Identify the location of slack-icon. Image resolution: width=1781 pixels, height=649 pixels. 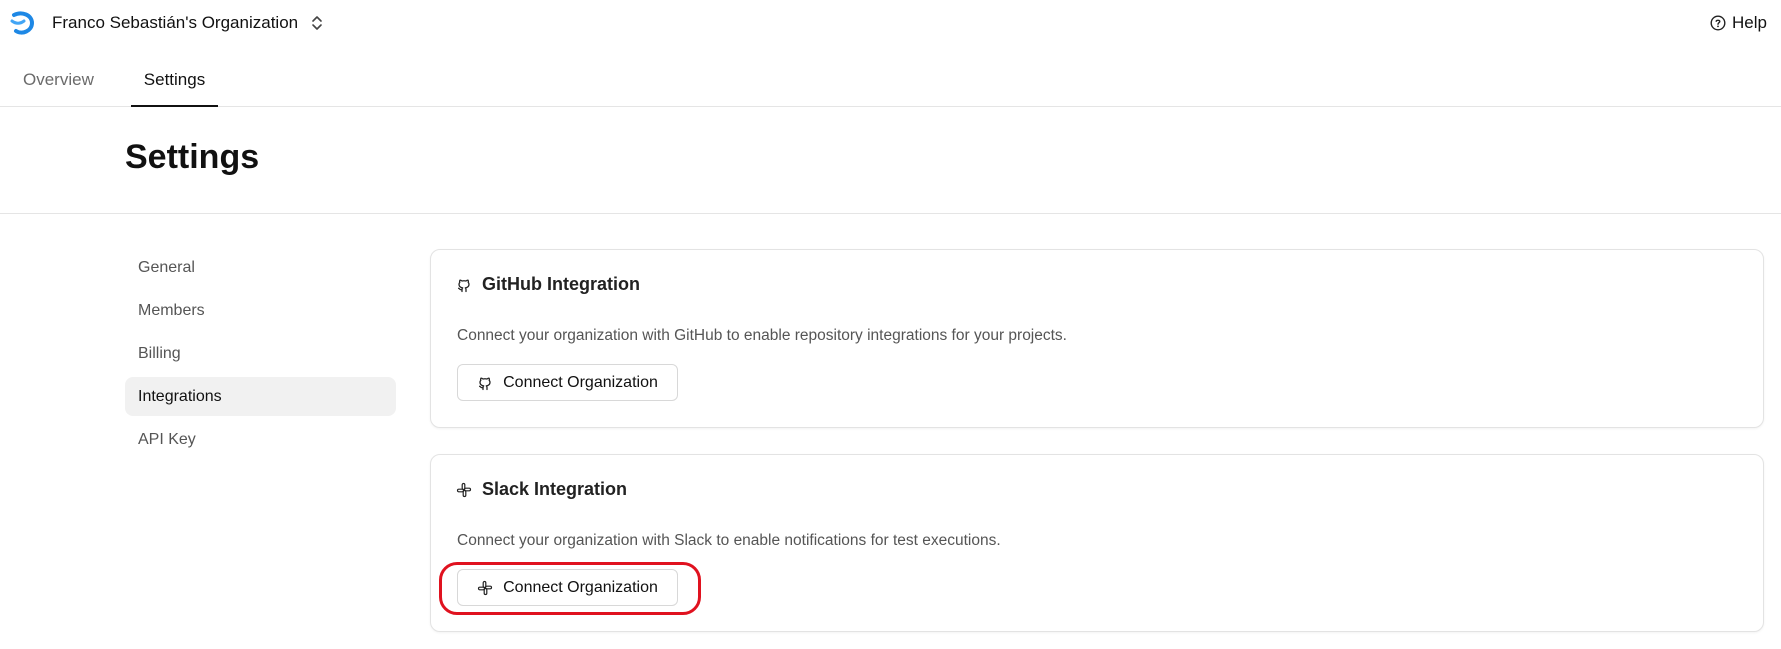
(464, 490).